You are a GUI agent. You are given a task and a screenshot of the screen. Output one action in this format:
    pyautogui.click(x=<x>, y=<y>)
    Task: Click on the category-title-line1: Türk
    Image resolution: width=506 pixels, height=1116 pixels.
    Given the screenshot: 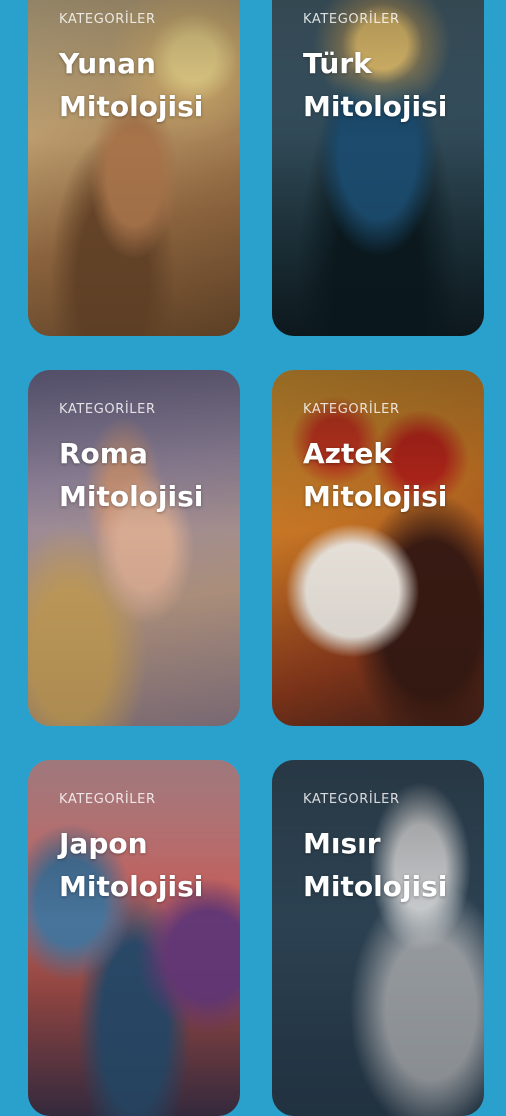 What is the action you would take?
    pyautogui.click(x=337, y=63)
    